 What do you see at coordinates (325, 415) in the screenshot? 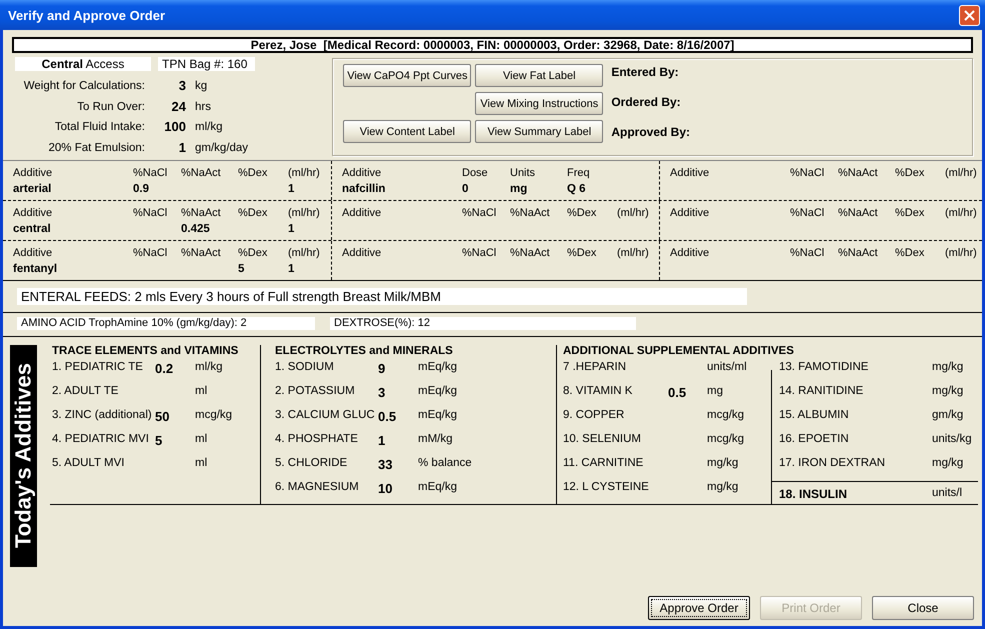
I see `additive-name: 3. CALCIUM GLUC` at bounding box center [325, 415].